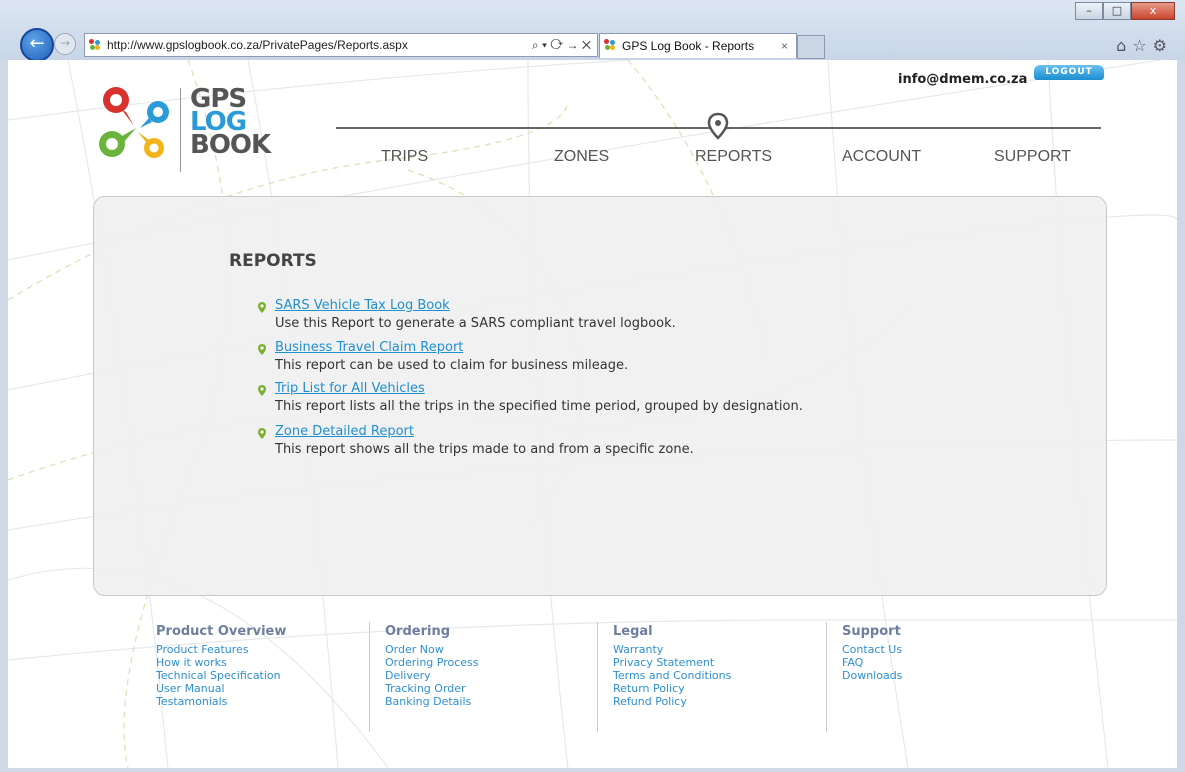  Describe the element at coordinates (610, 45) in the screenshot. I see `tab-favicon-icon` at that location.